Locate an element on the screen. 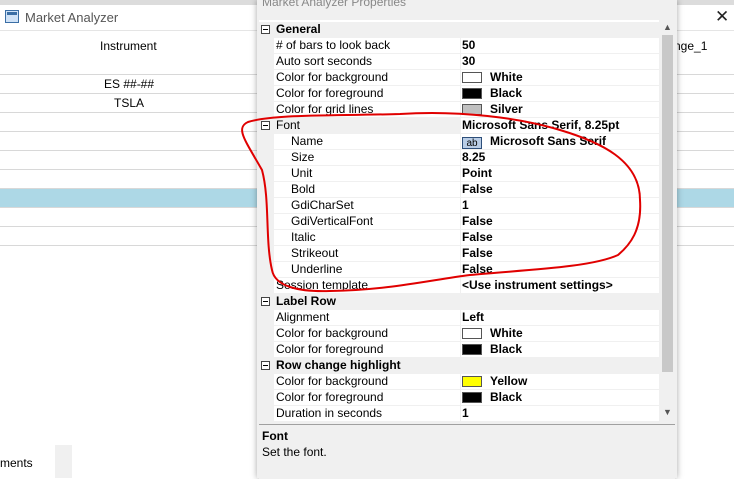 The height and width of the screenshot is (479, 734). property-value: <Use instrument settings> is located at coordinates (559, 286).